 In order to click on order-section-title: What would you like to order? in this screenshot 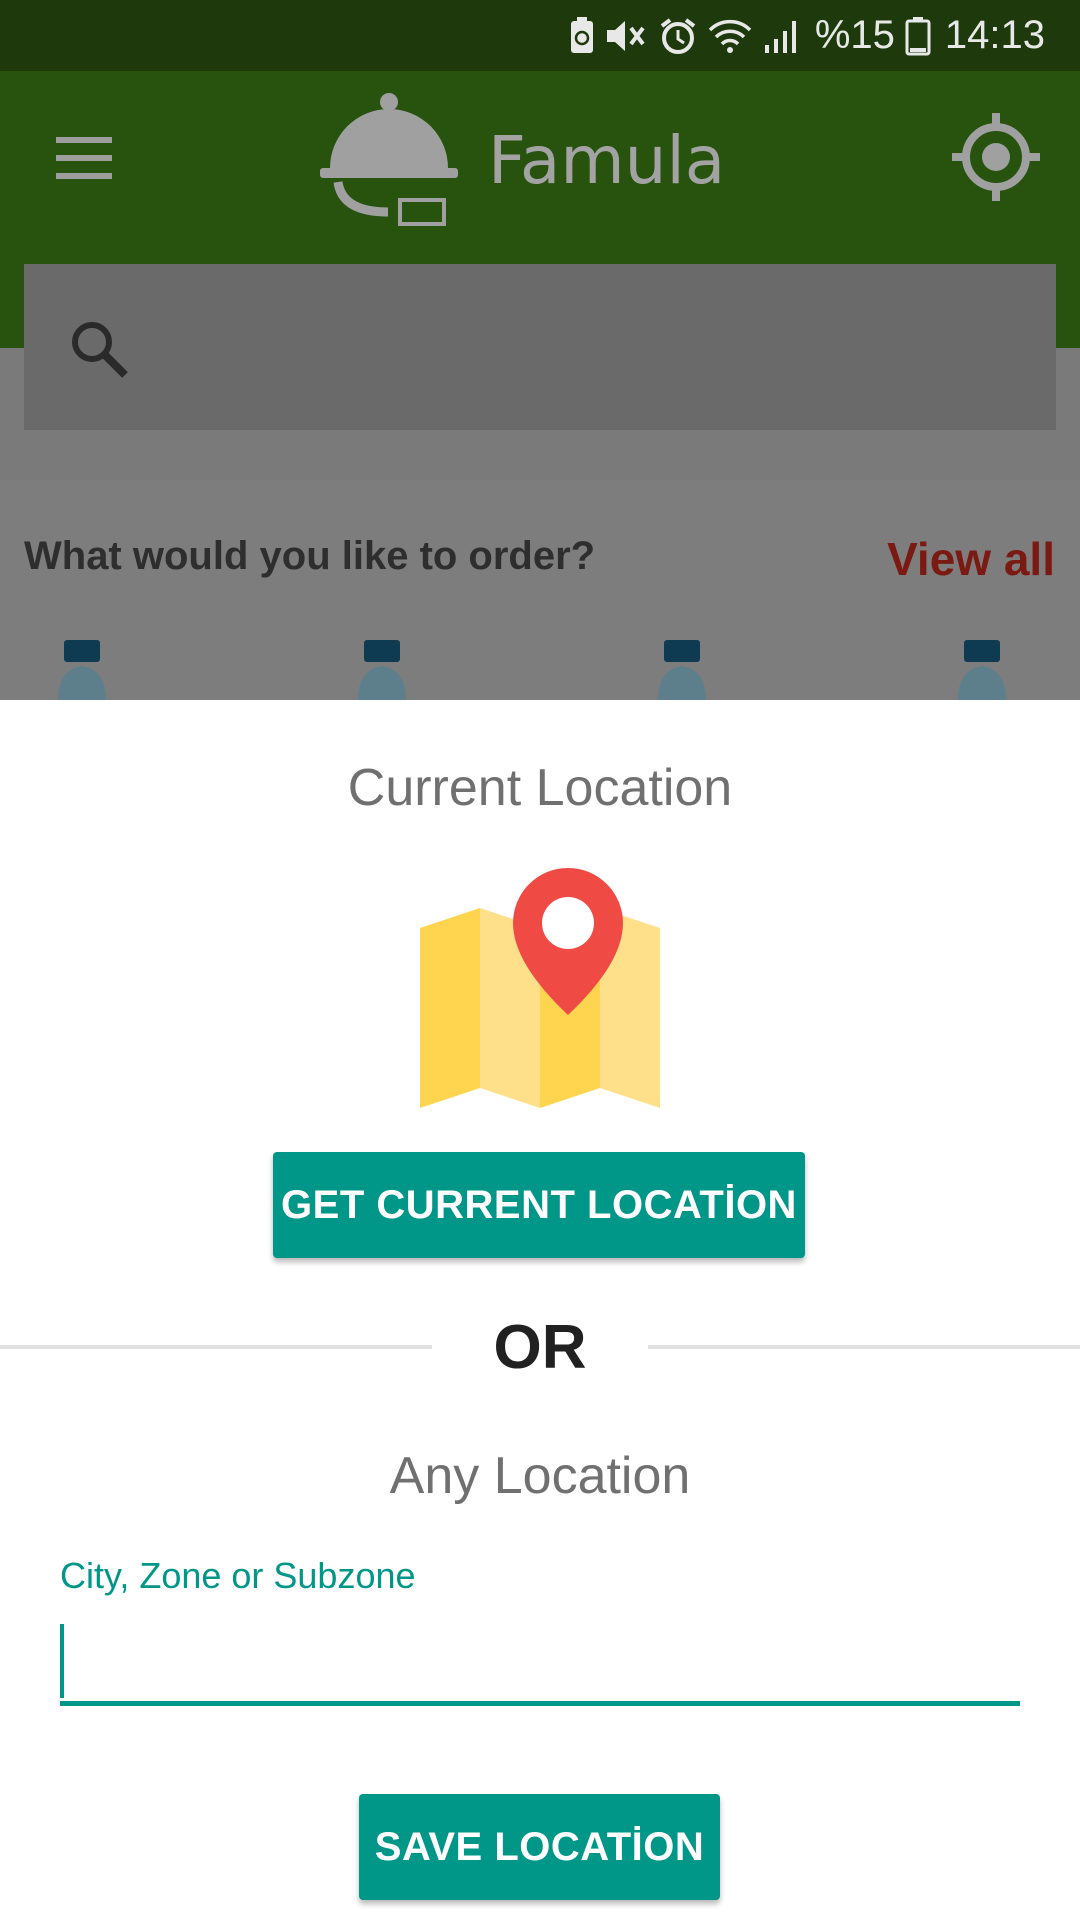, I will do `click(310, 556)`.